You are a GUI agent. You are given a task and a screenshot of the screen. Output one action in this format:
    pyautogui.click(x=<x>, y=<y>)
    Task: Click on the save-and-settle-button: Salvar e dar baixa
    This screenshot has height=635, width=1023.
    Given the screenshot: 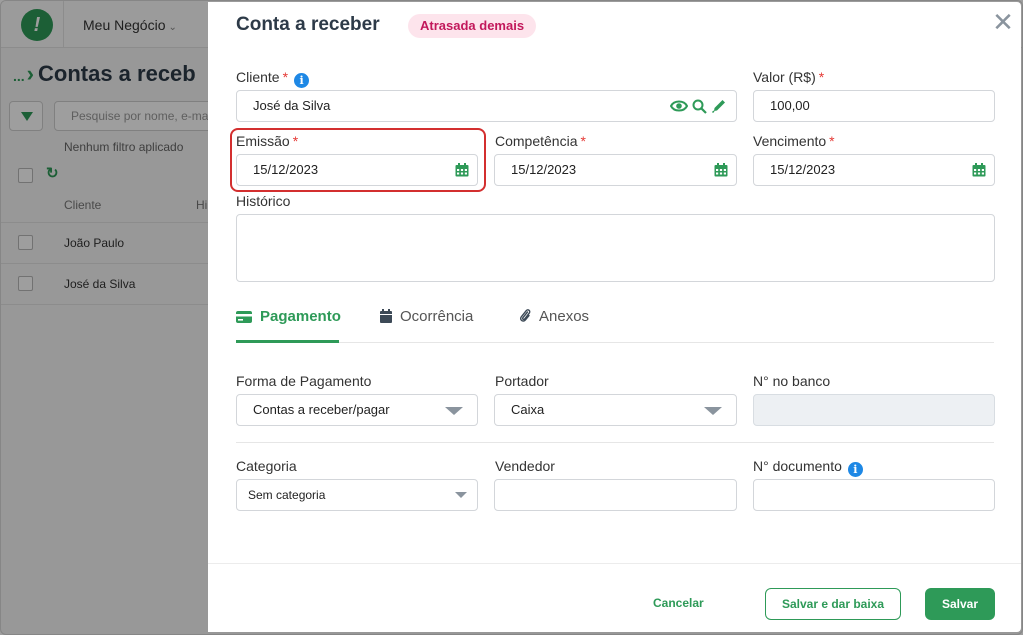 What is the action you would take?
    pyautogui.click(x=833, y=604)
    